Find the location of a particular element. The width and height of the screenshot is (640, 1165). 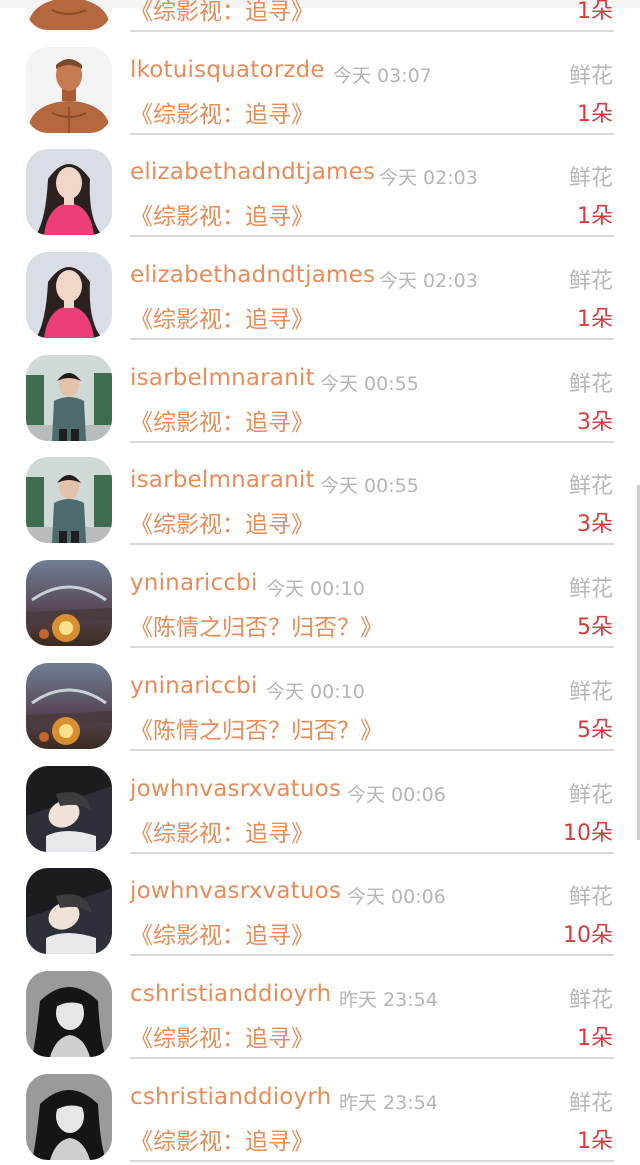

timestamp: 今天 03:07 is located at coordinates (382, 75).